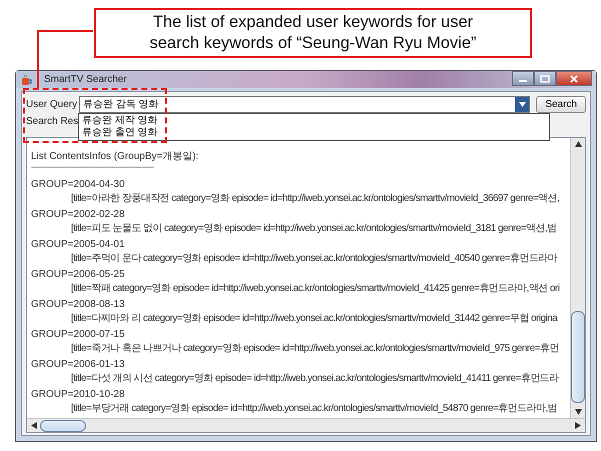  I want to click on content-info-line: [title=짝패 category=영화 episode= id=http://iweb.yonsei.ac.kr/ontologies/smarttv/movieId_41425 genre=휴먼드라마,액션 ori, so click(315, 289).